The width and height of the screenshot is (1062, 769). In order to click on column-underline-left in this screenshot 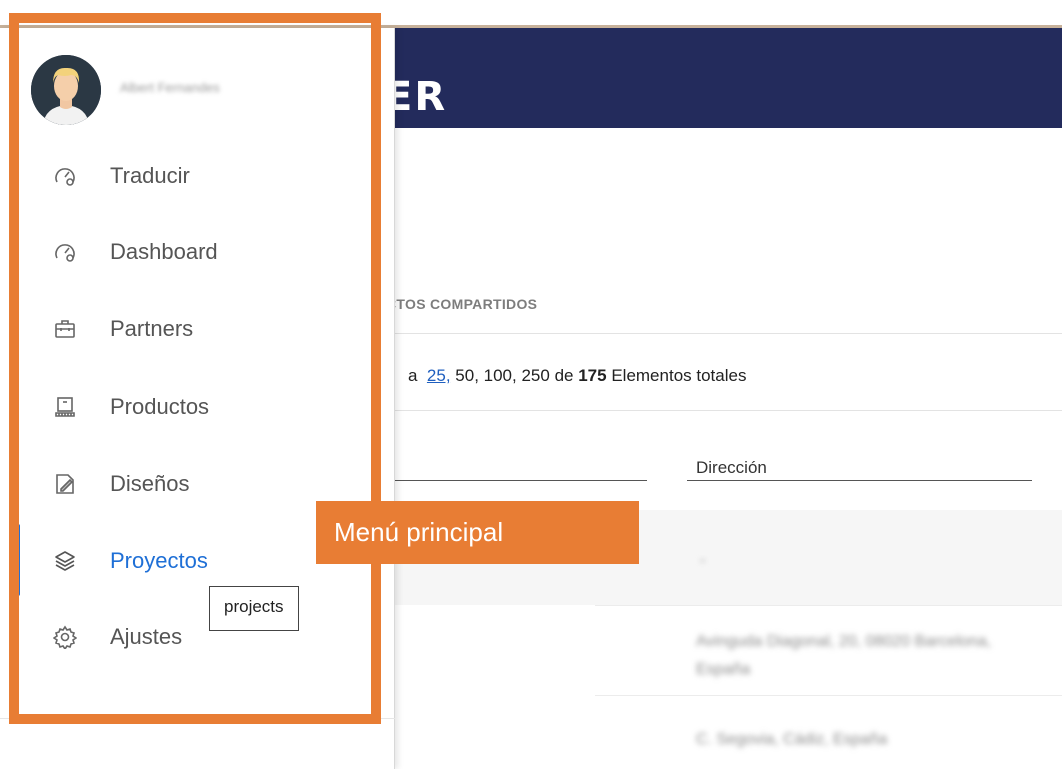, I will do `click(521, 480)`.